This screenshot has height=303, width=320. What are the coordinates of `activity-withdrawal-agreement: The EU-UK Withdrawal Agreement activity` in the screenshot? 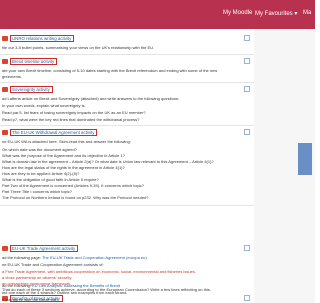 It's located at (50, 132).